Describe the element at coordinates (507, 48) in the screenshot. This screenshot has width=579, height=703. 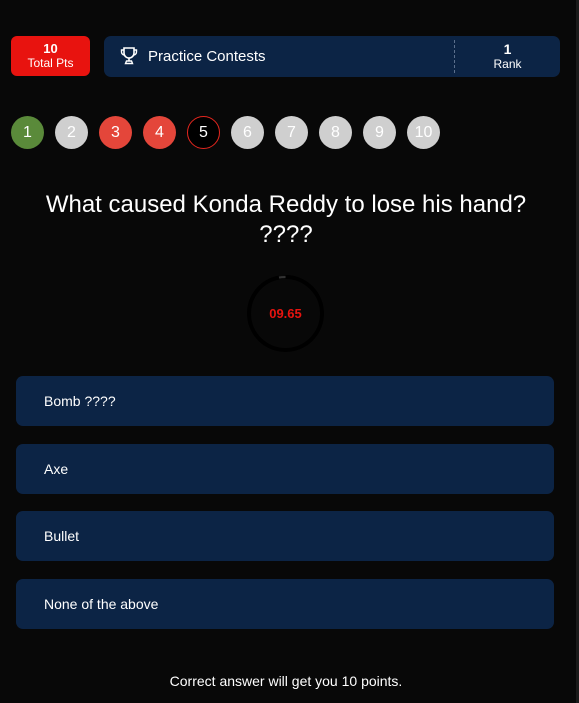
I see `rank-value: 1` at that location.